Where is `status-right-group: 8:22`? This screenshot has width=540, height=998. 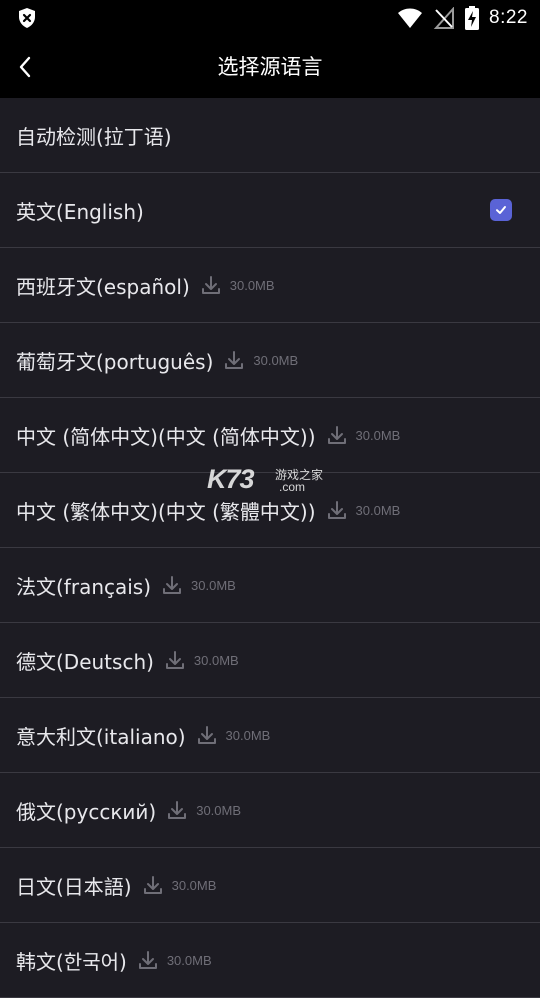
status-right-group: 8:22 is located at coordinates (462, 18).